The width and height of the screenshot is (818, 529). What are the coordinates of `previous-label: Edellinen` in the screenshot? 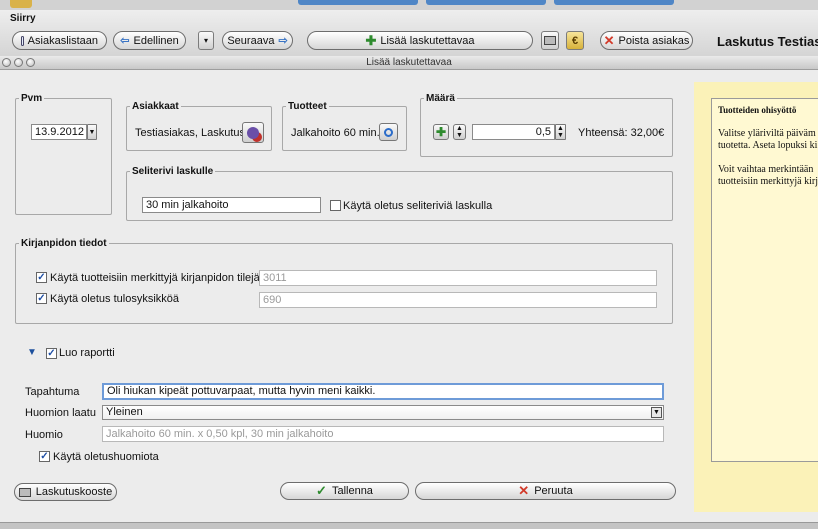 It's located at (156, 40).